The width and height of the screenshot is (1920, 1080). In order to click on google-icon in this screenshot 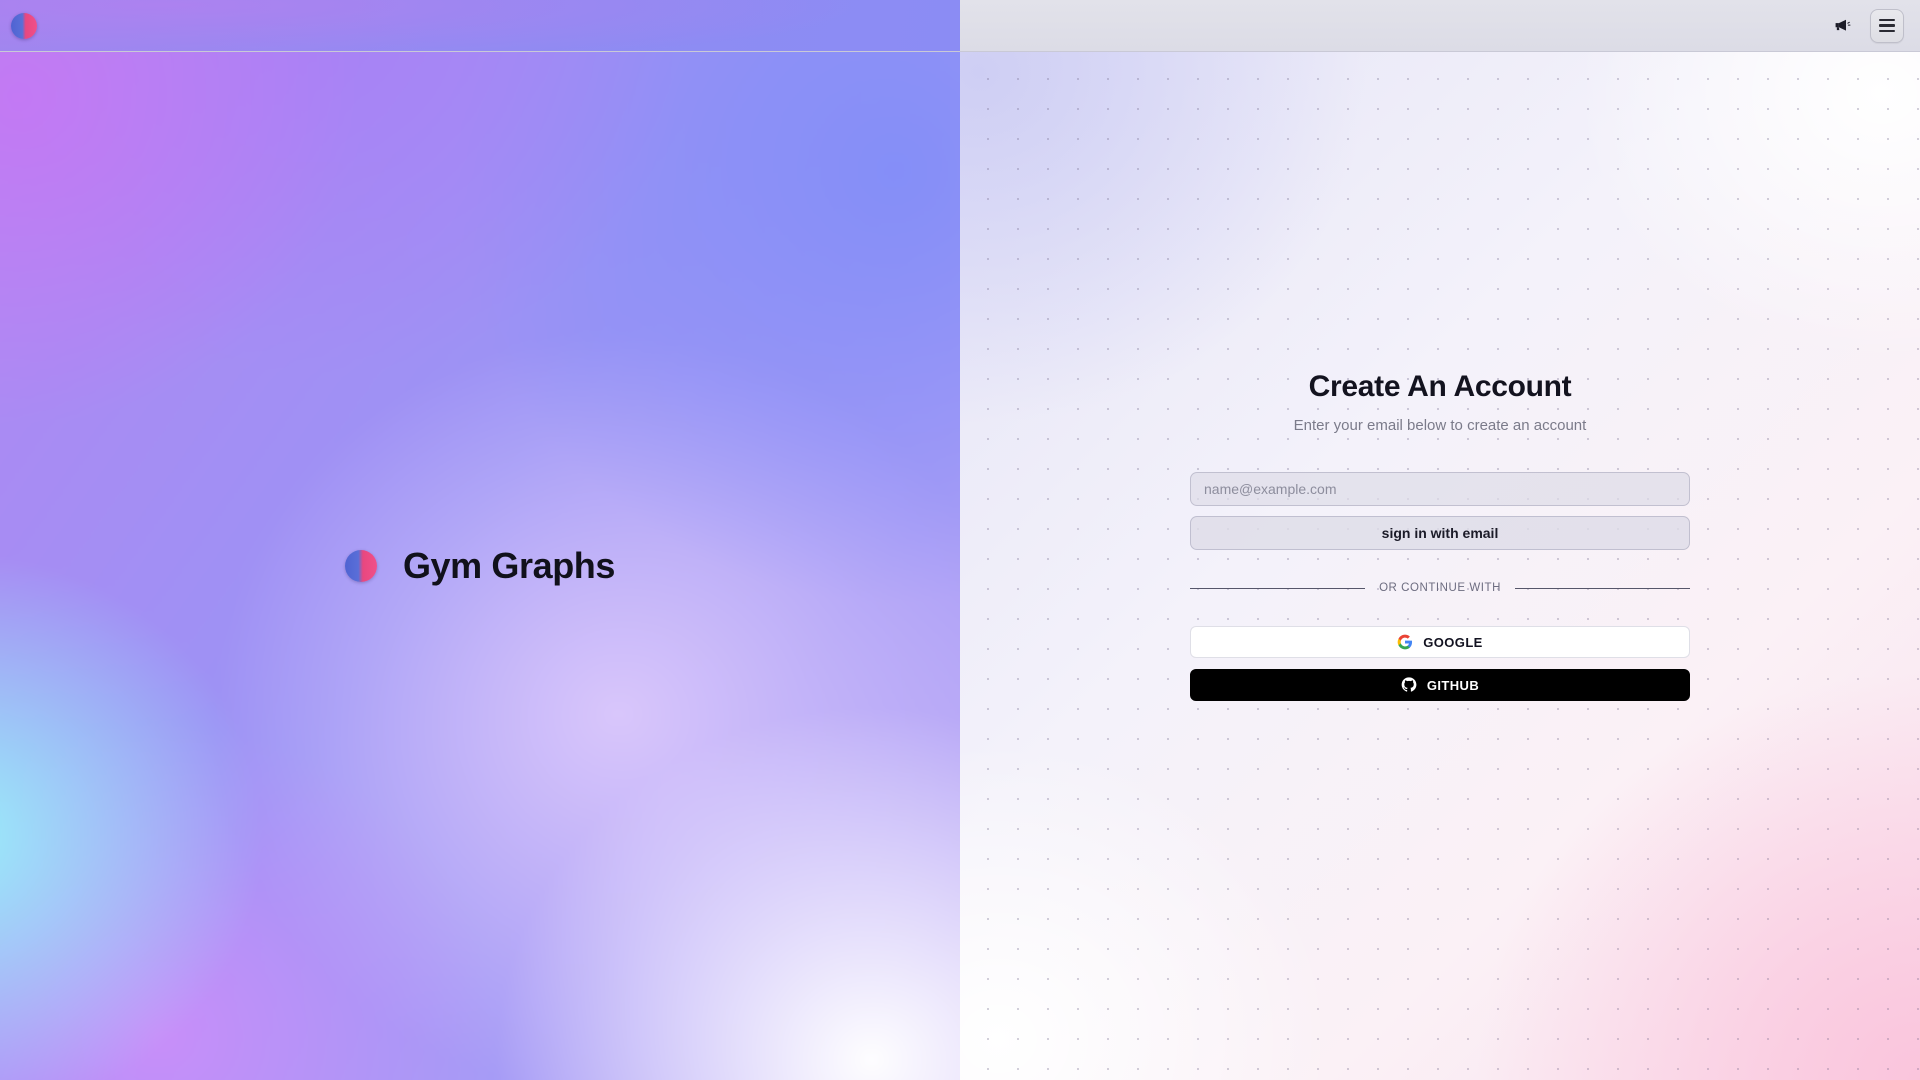, I will do `click(1405, 642)`.